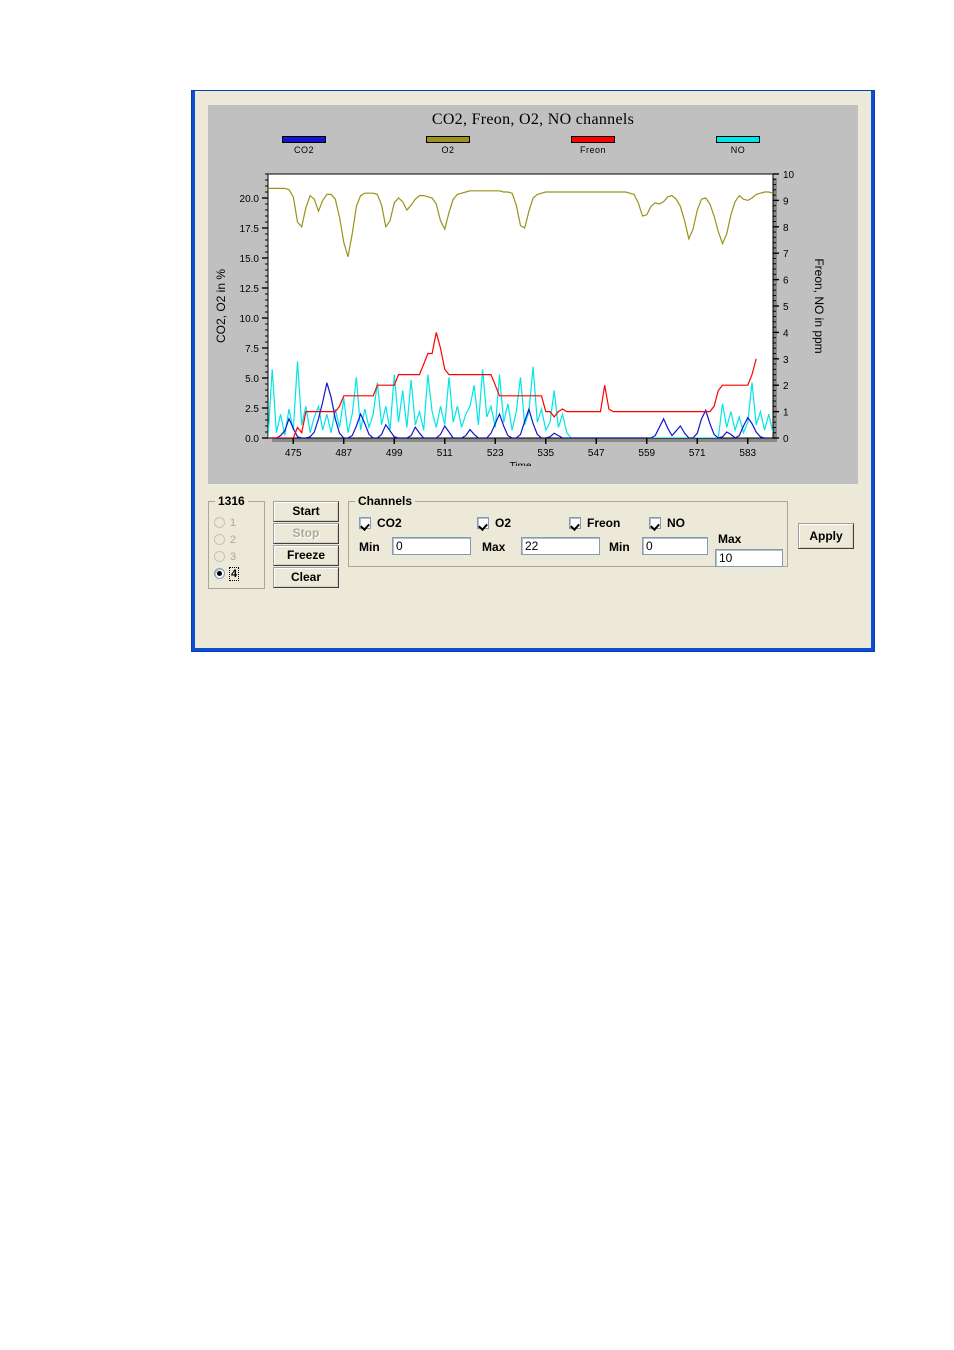 The width and height of the screenshot is (954, 1350). Describe the element at coordinates (533, 150) in the screenshot. I see `chart-legend: CO2 O2 Freon NO` at that location.